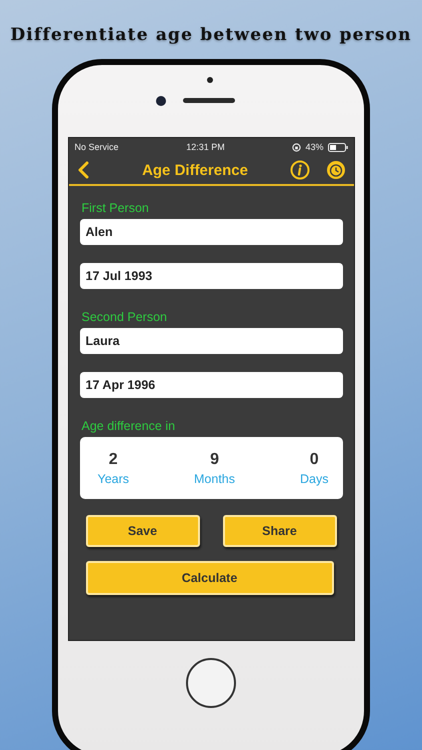  I want to click on person-label: First Person, so click(116, 208).